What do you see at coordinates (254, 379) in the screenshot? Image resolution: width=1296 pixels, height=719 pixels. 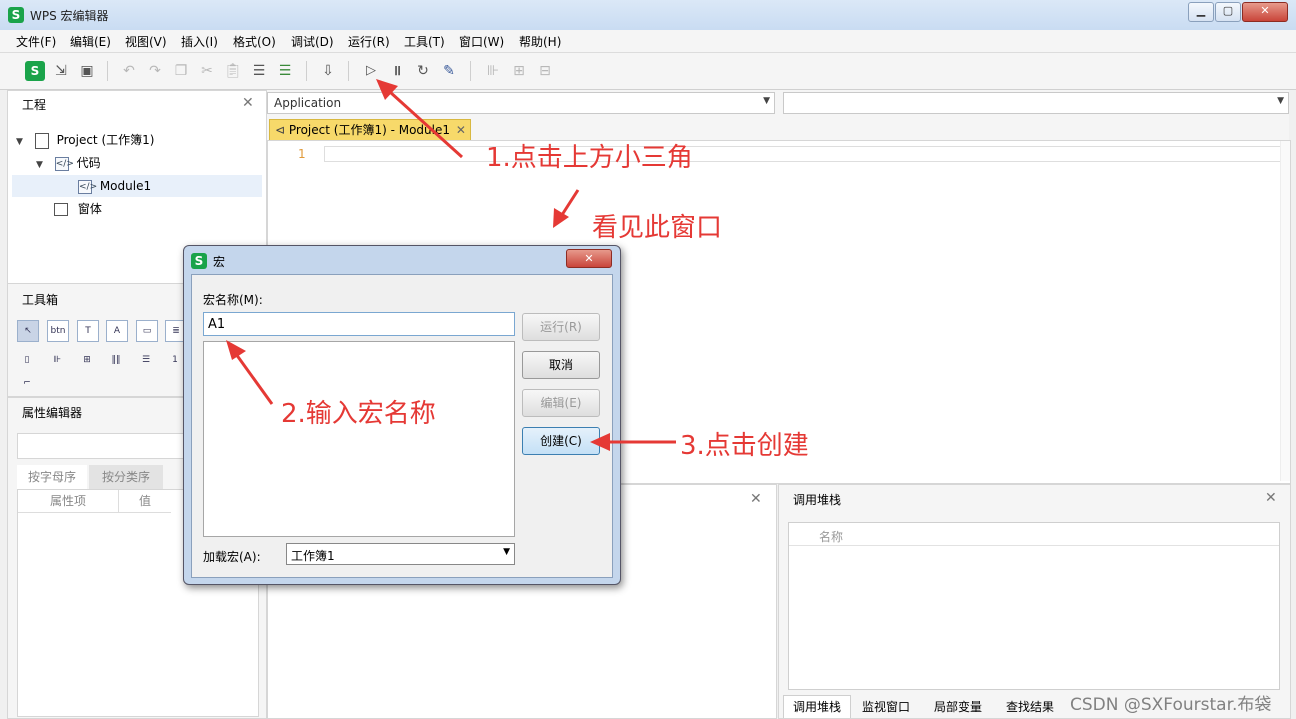 I see `arrow-to-name-input` at bounding box center [254, 379].